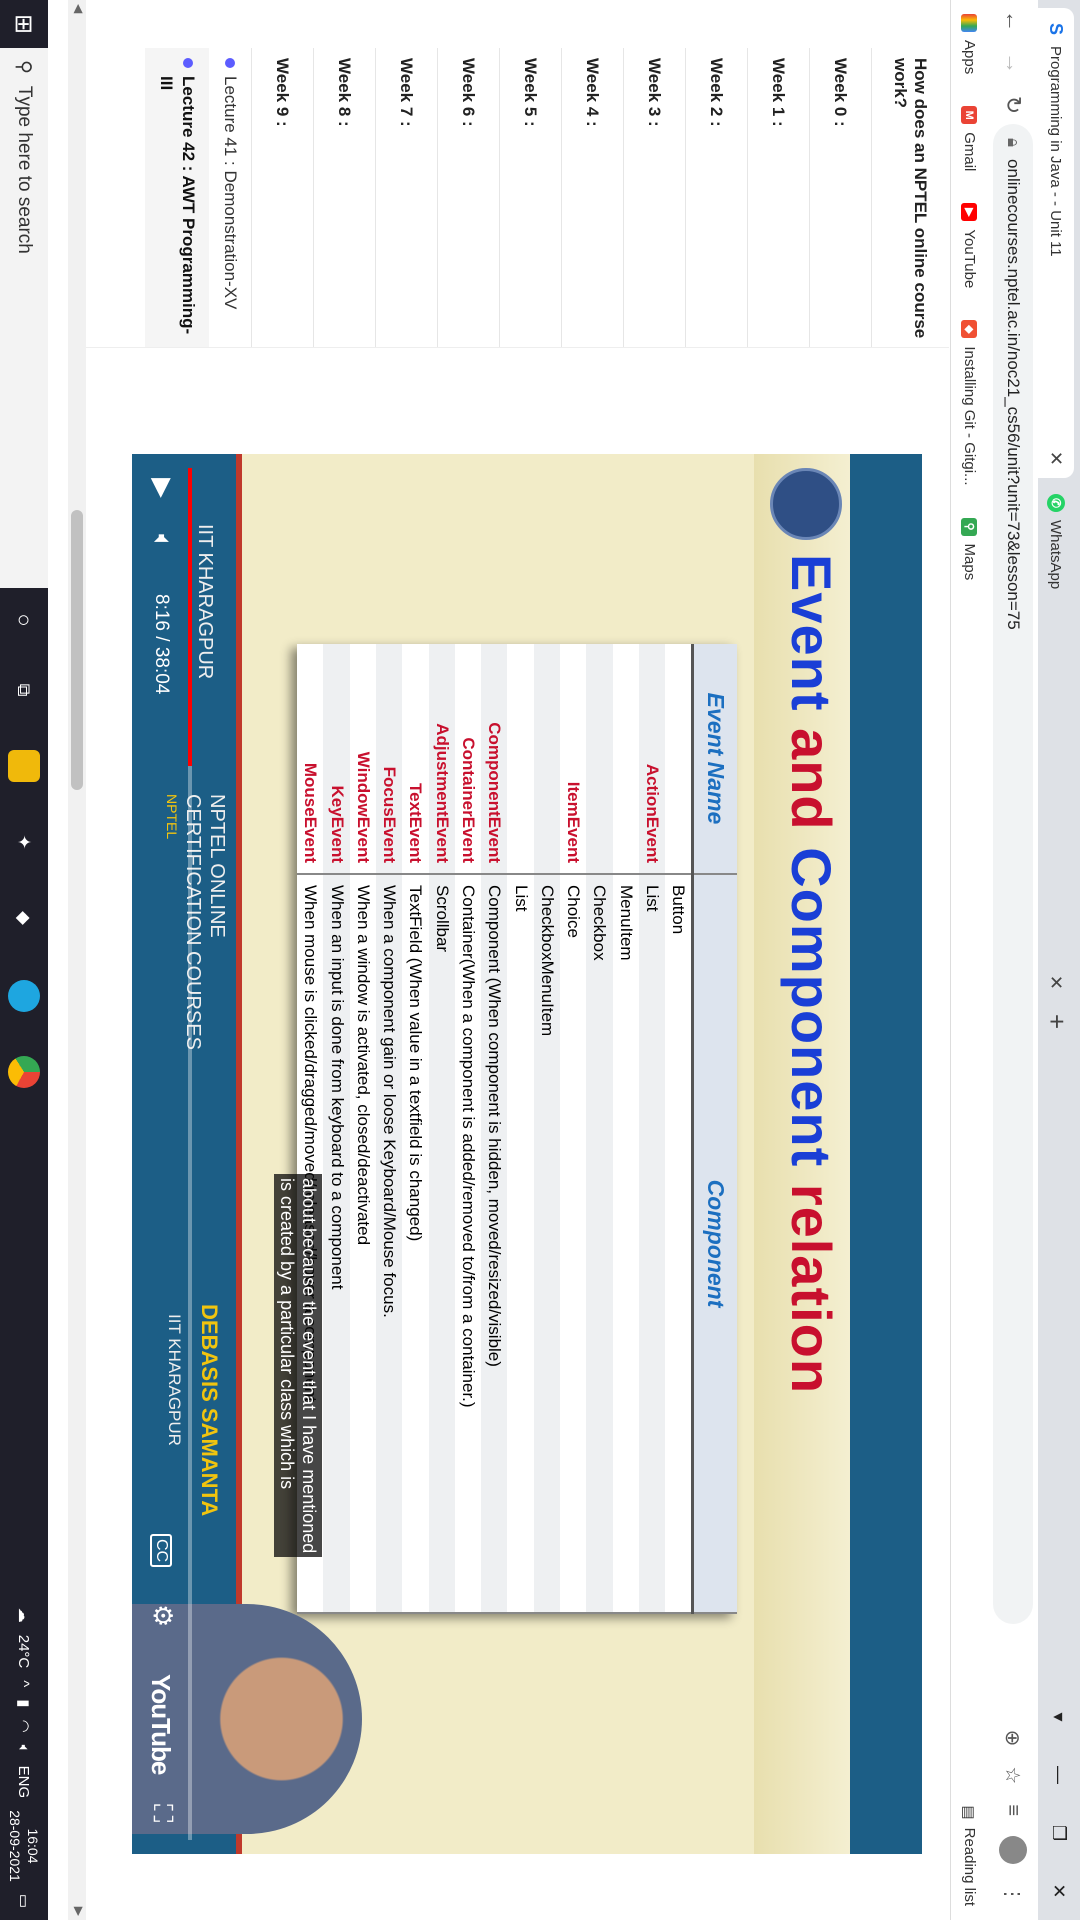 This screenshot has height=1920, width=1080. I want to click on chrome-icon, so click(24, 1072).